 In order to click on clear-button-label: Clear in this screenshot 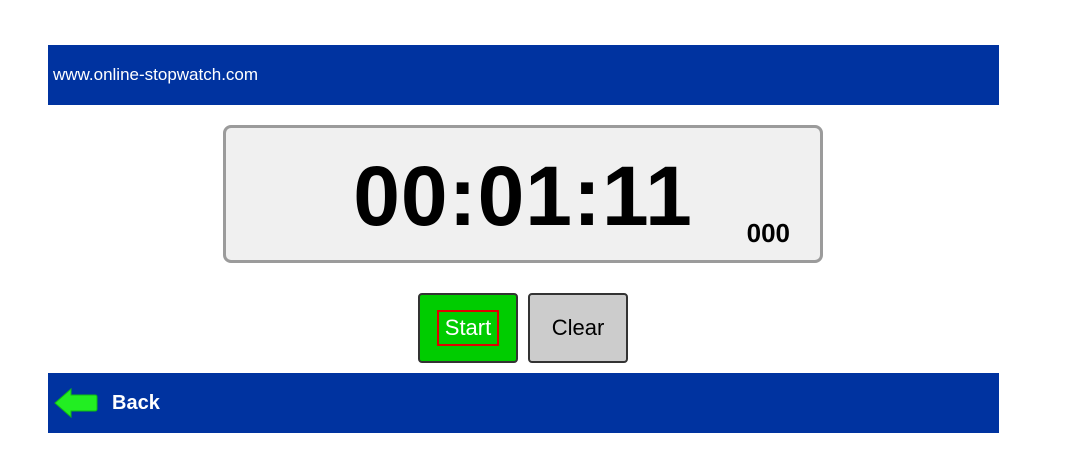, I will do `click(578, 327)`.